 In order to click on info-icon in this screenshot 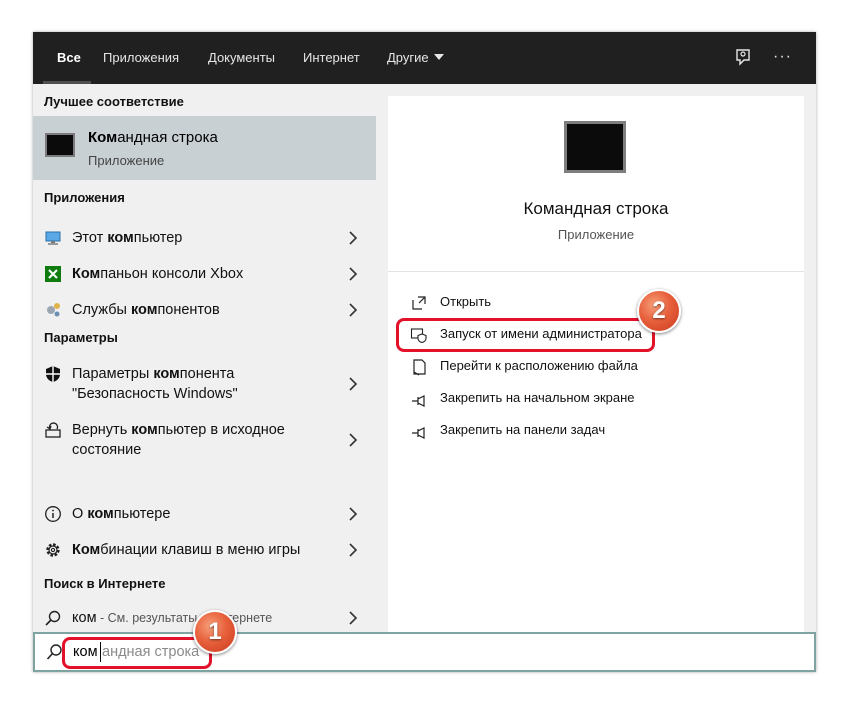, I will do `click(53, 514)`.